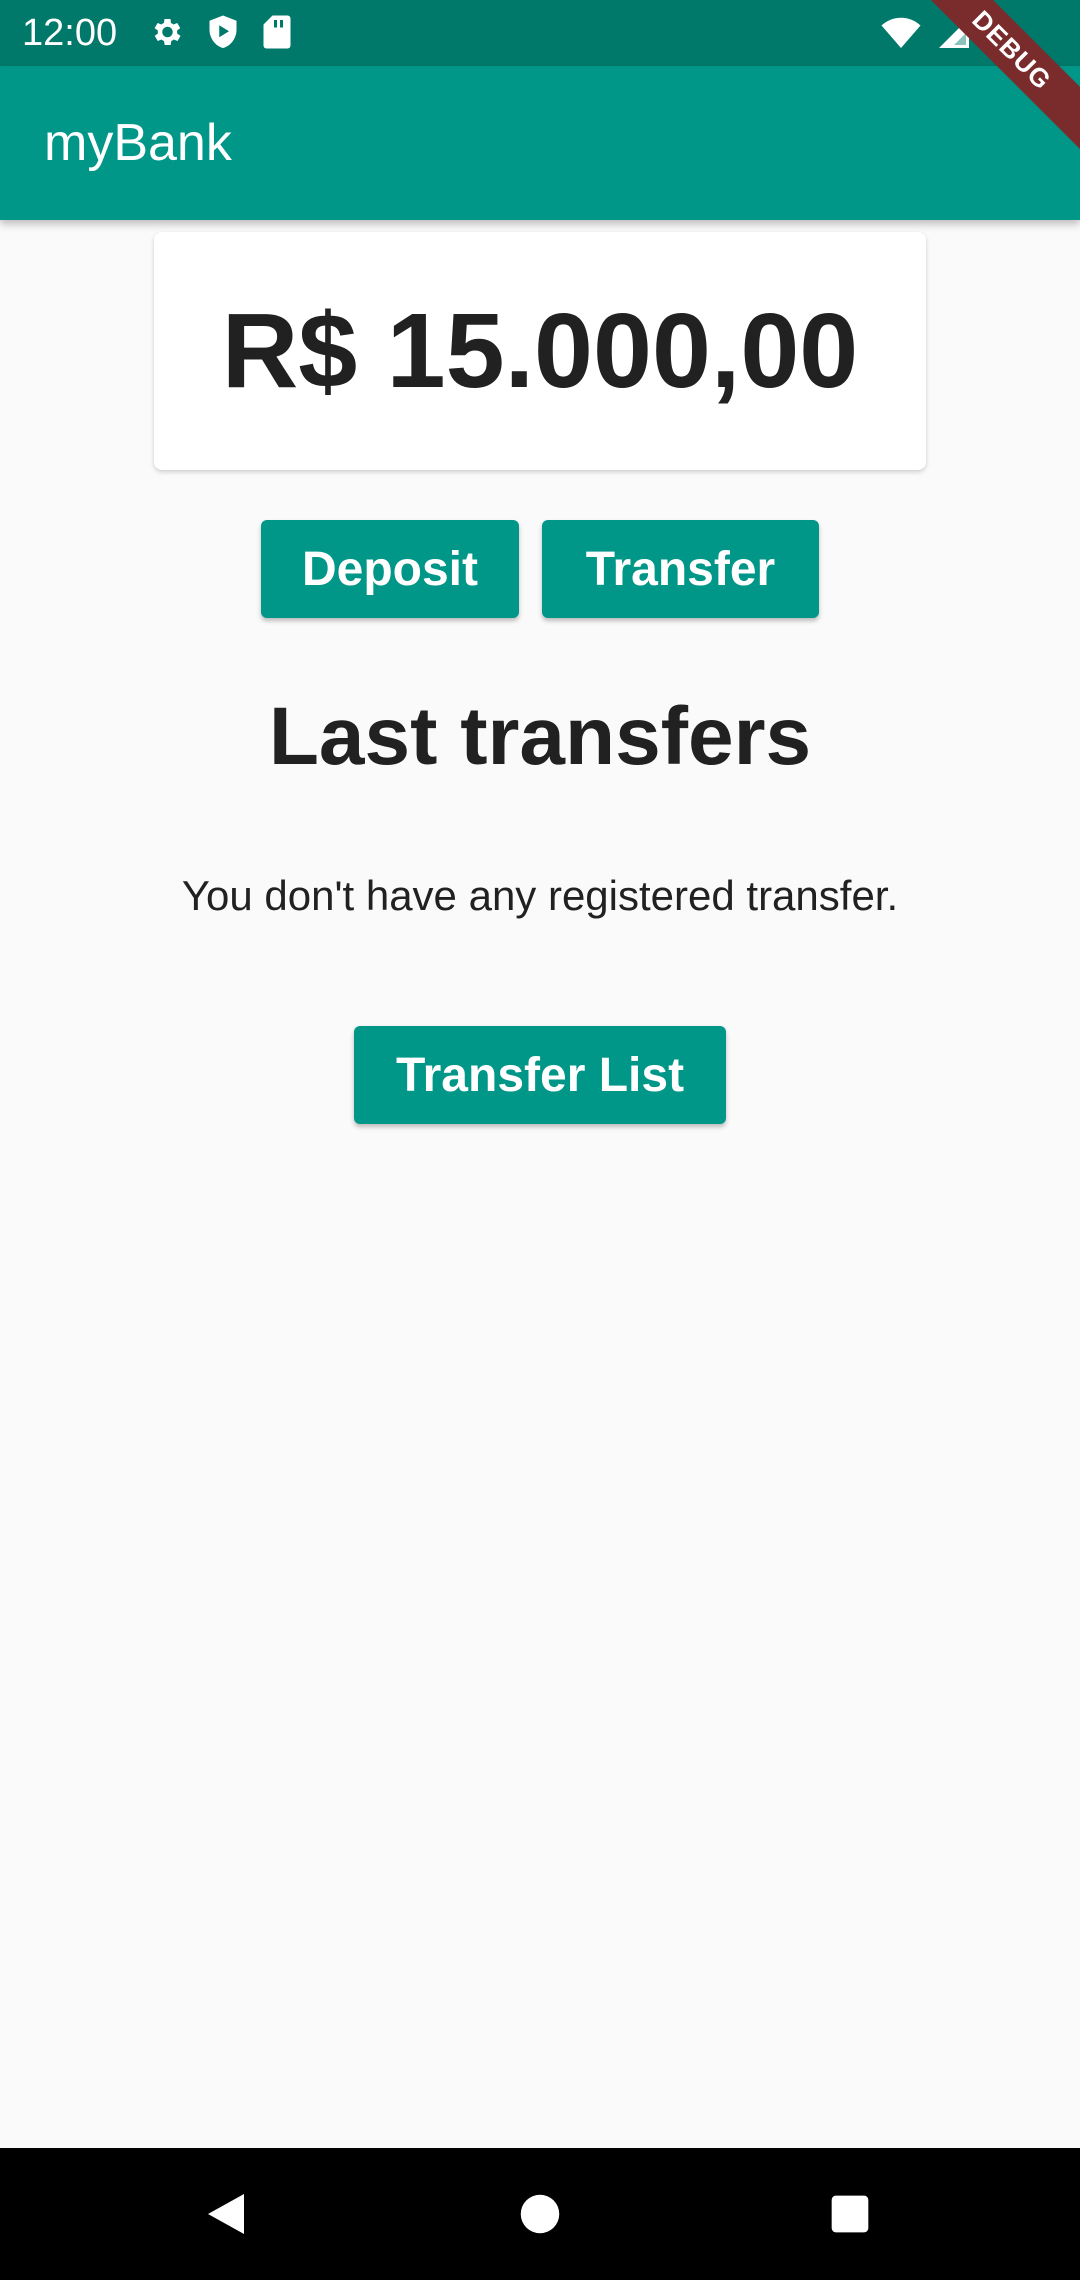 Image resolution: width=1080 pixels, height=2280 pixels. I want to click on home-icon, so click(540, 2214).